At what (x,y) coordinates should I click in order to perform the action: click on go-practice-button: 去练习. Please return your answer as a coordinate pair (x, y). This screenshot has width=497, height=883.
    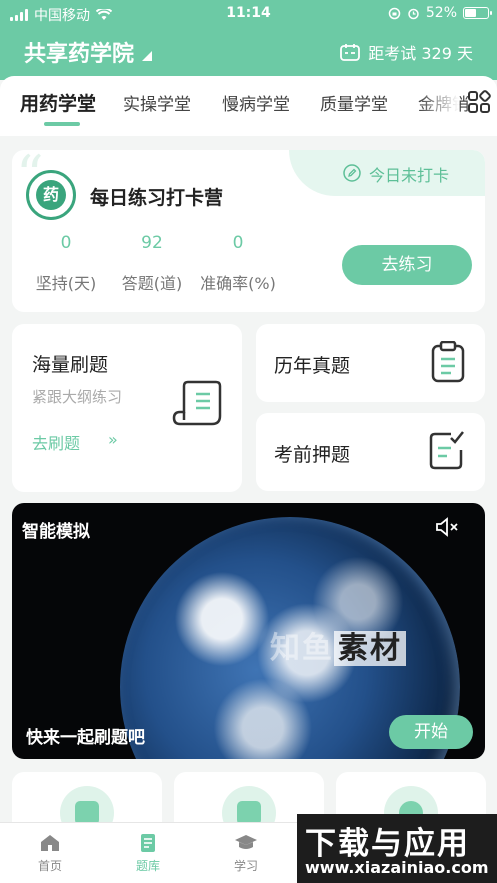
    Looking at the image, I should click on (407, 265).